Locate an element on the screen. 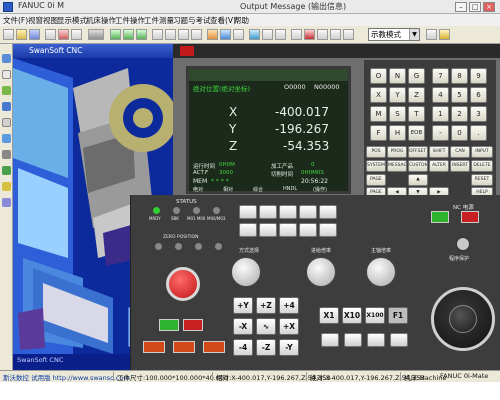 Image resolution: width=500 pixels, height=400 pixels. key-y: Y is located at coordinates (397, 95).